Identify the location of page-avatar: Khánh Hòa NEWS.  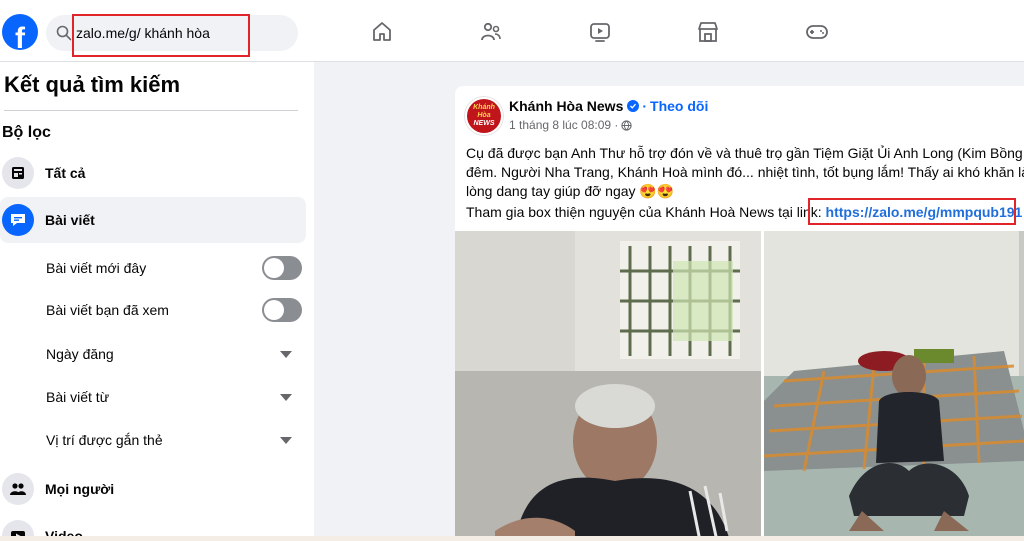
(484, 116).